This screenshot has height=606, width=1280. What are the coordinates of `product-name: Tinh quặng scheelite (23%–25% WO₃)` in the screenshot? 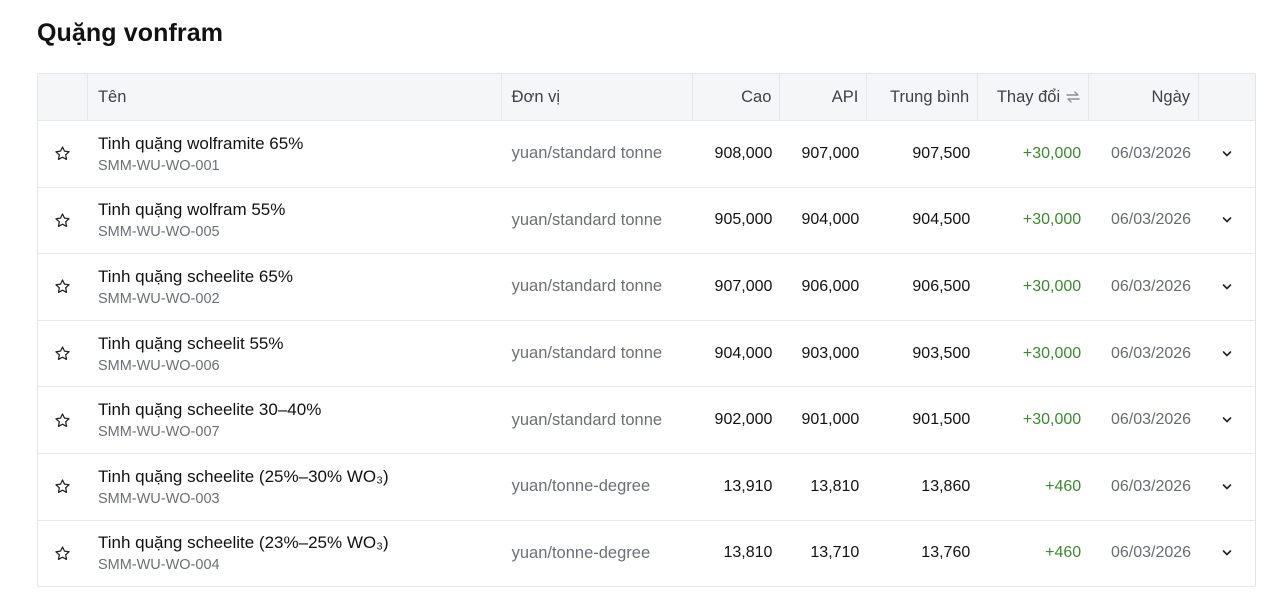 It's located at (300, 543).